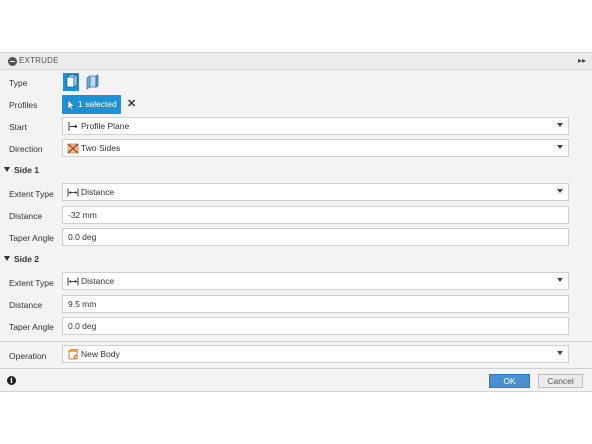 This screenshot has width=592, height=444. I want to click on side2-taper-angle-label: Taper Angle, so click(31, 327).